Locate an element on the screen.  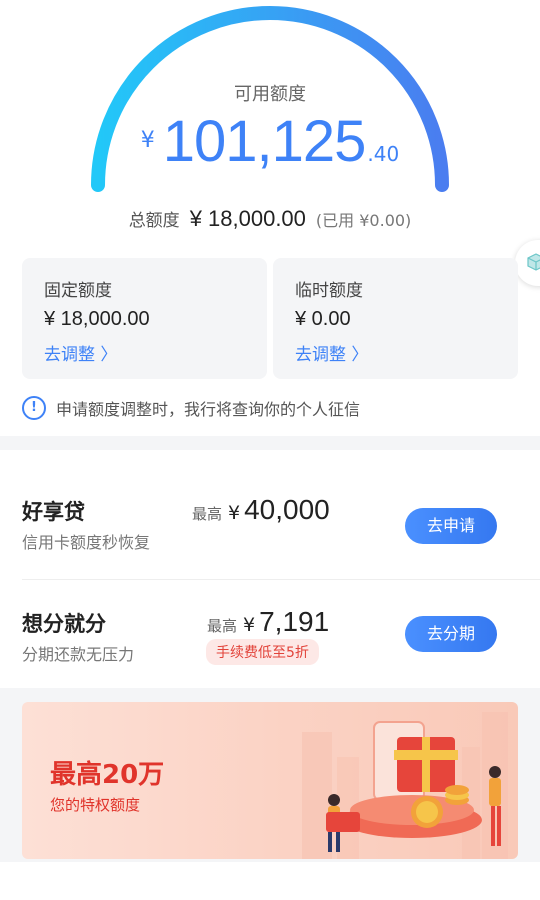
available-limit-amount: ¥101,125.40 is located at coordinates (270, 141).